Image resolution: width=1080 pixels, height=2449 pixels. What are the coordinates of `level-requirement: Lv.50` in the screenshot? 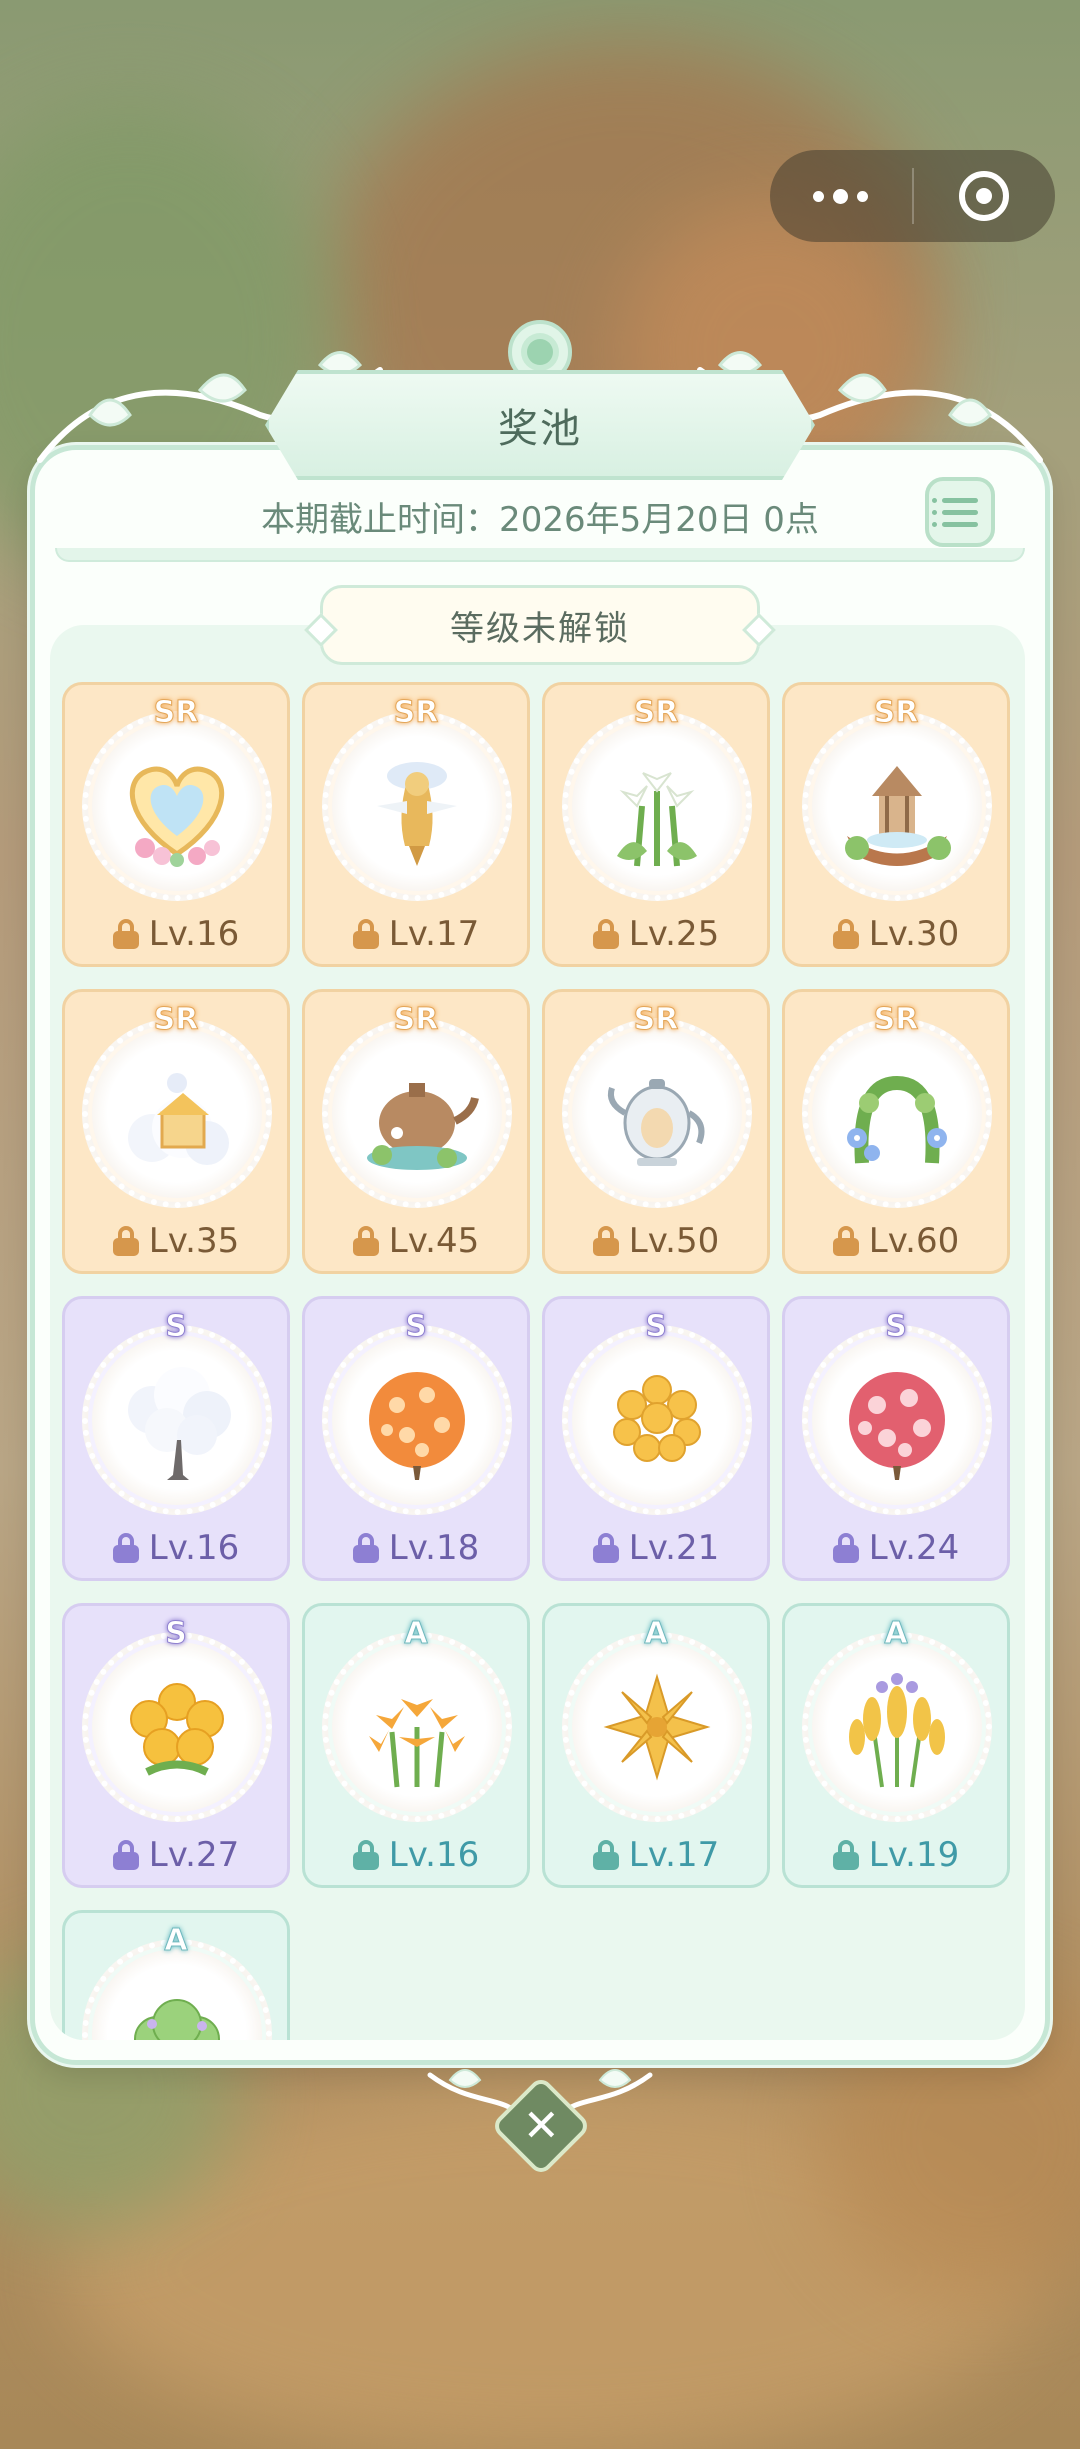 It's located at (656, 1241).